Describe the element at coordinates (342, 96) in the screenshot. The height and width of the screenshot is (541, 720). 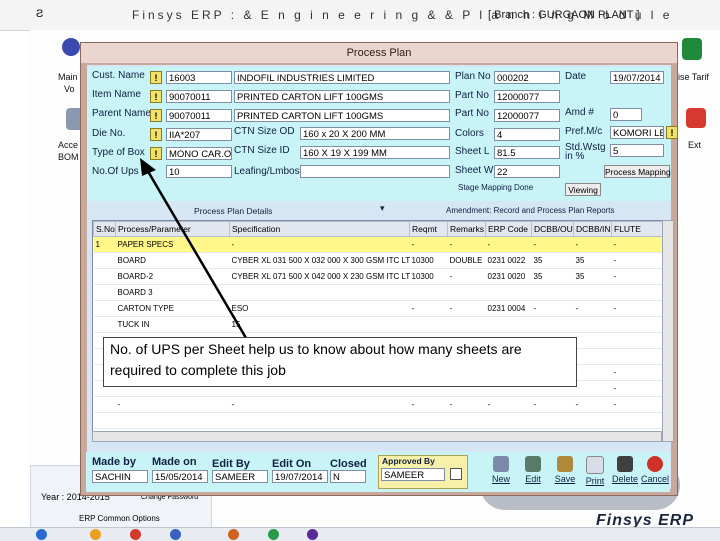
I see `item-name-field: PRINTED CARTON LIFT 100GMS` at that location.